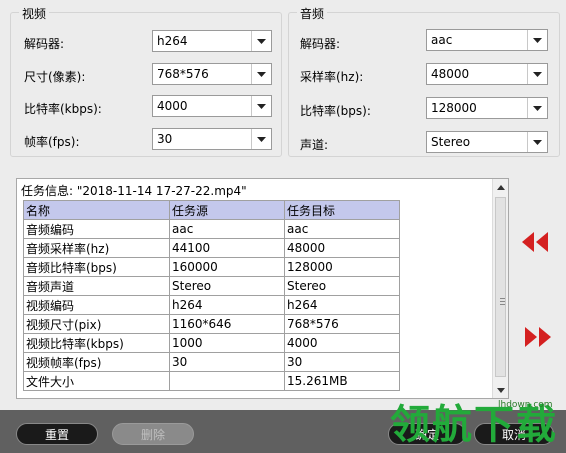 The width and height of the screenshot is (566, 453). I want to click on video-size-select: 768*576, so click(212, 74).